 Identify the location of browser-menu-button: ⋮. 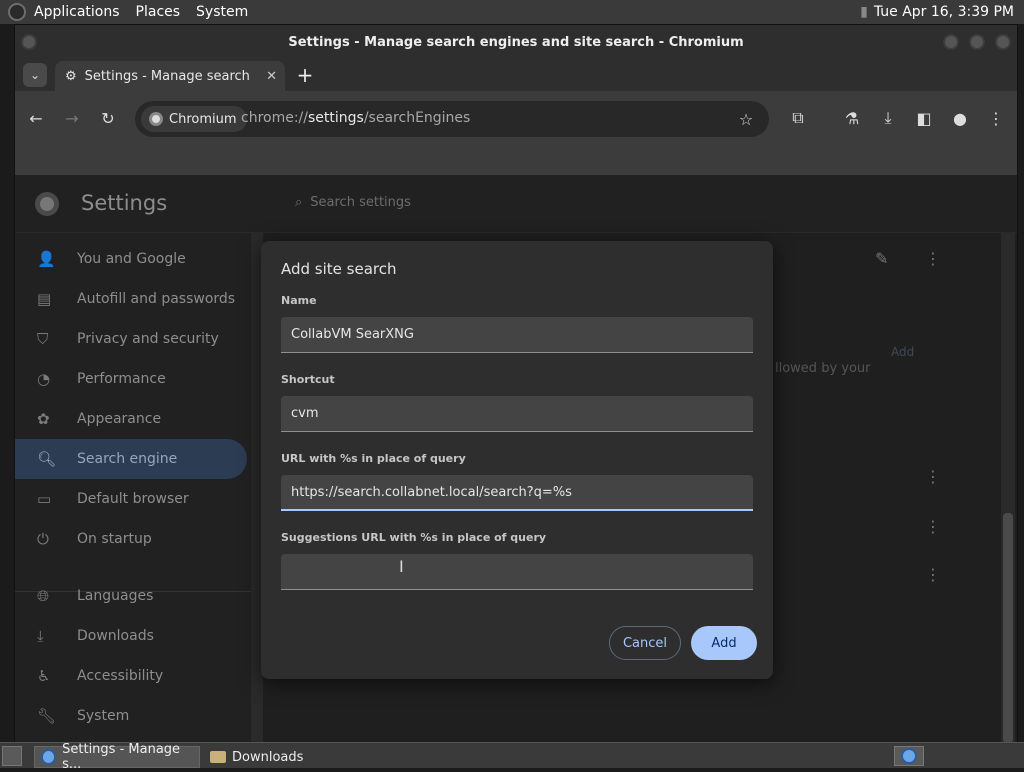
(996, 118).